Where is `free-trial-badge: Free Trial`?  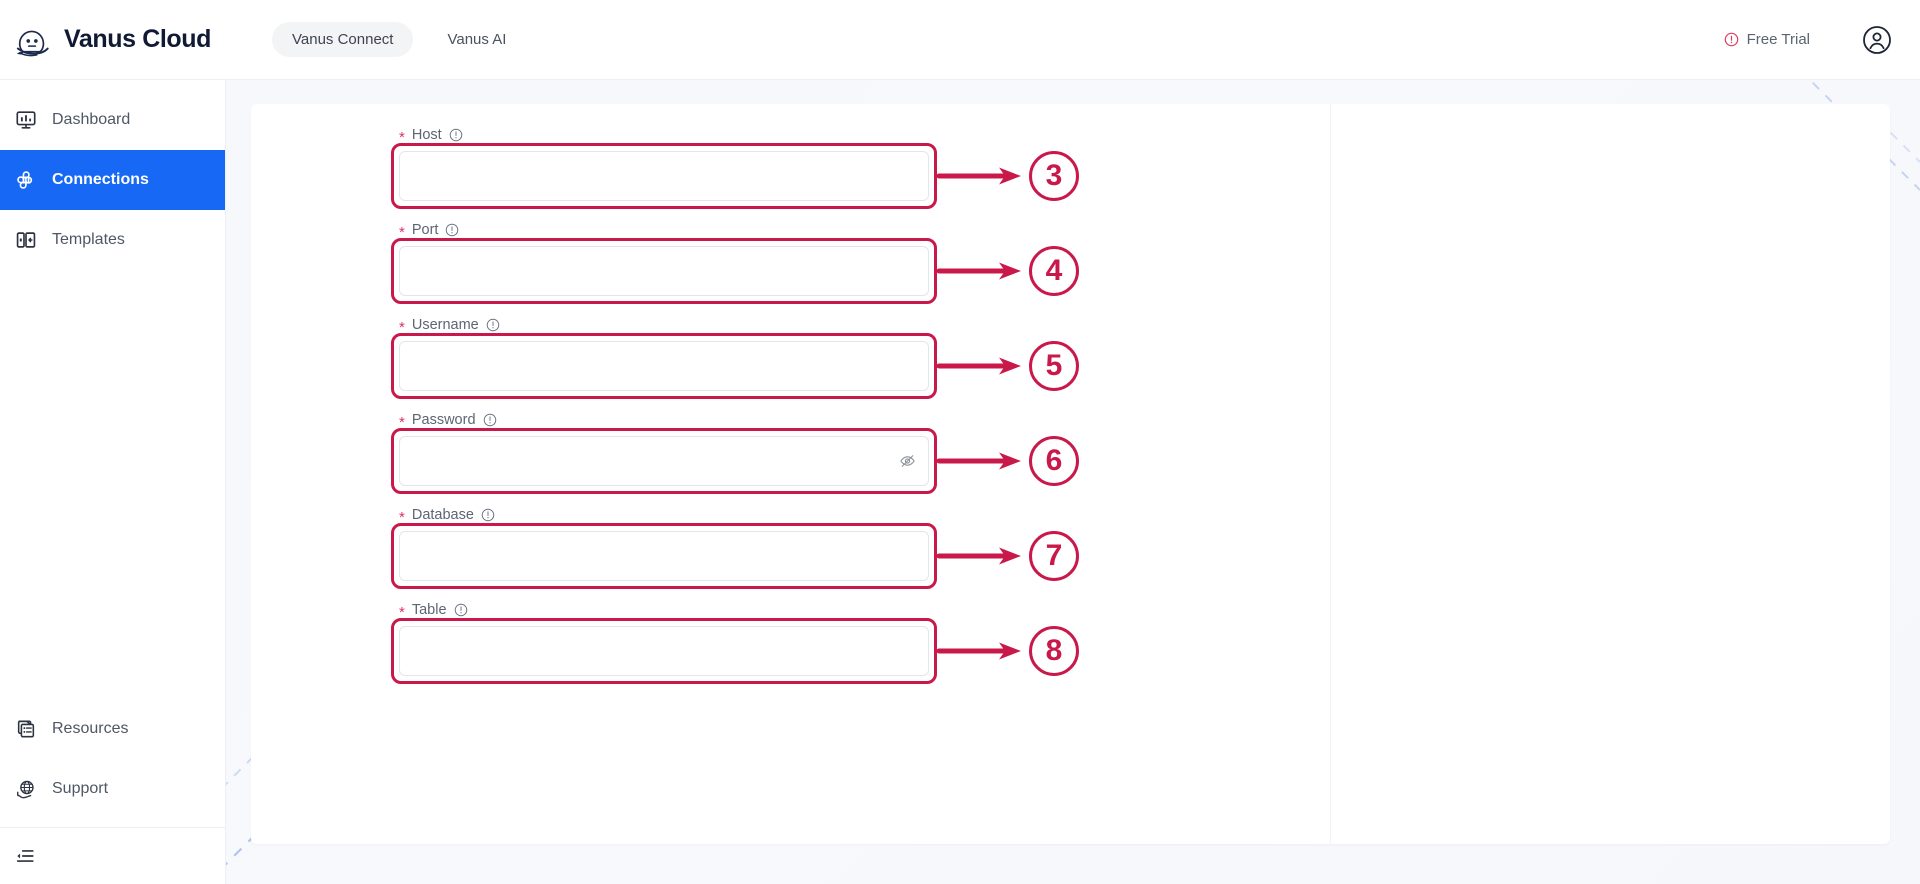 free-trial-badge: Free Trial is located at coordinates (1767, 39).